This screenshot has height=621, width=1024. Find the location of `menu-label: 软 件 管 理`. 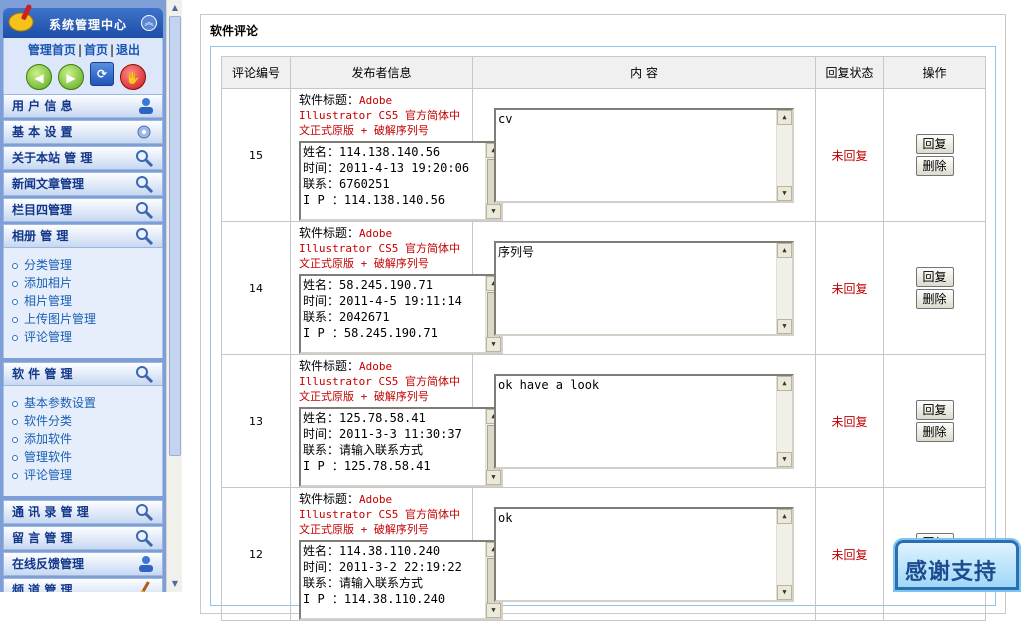

menu-label: 软 件 管 理 is located at coordinates (42, 374).